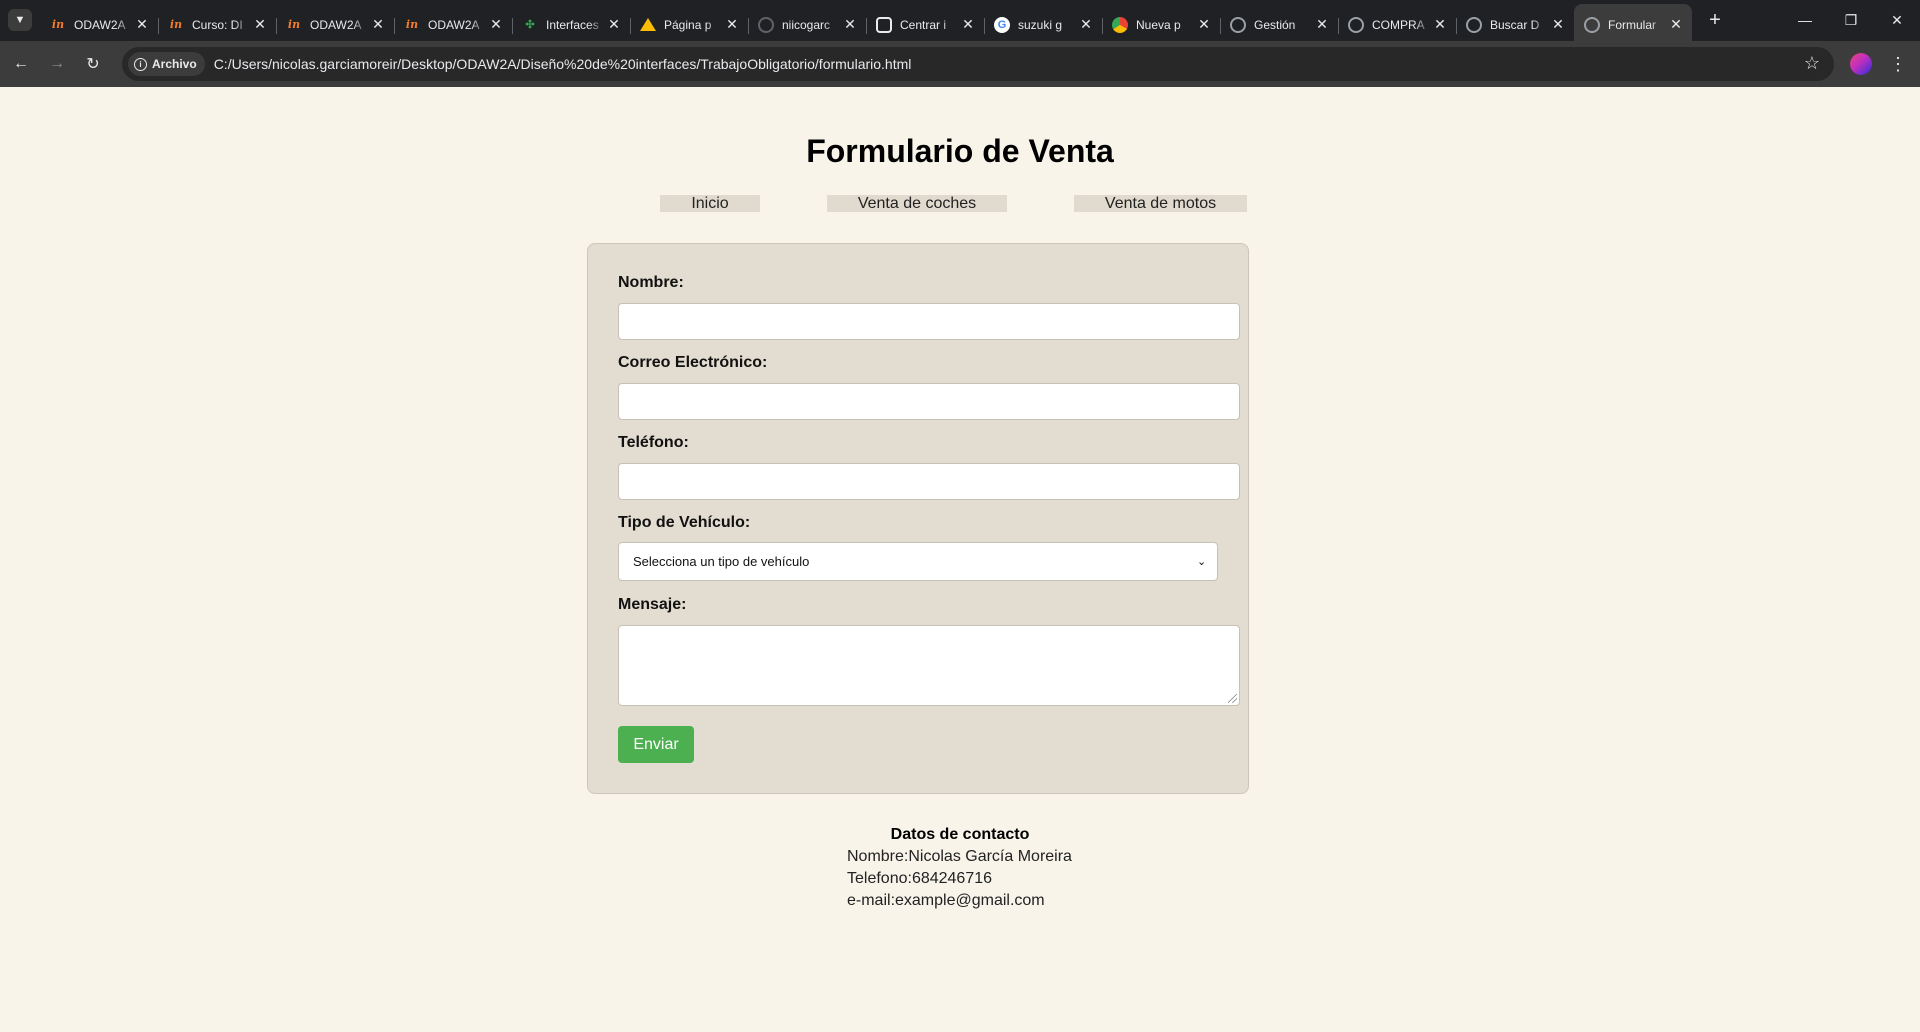  I want to click on tab-title: Interfaces, so click(572, 24).